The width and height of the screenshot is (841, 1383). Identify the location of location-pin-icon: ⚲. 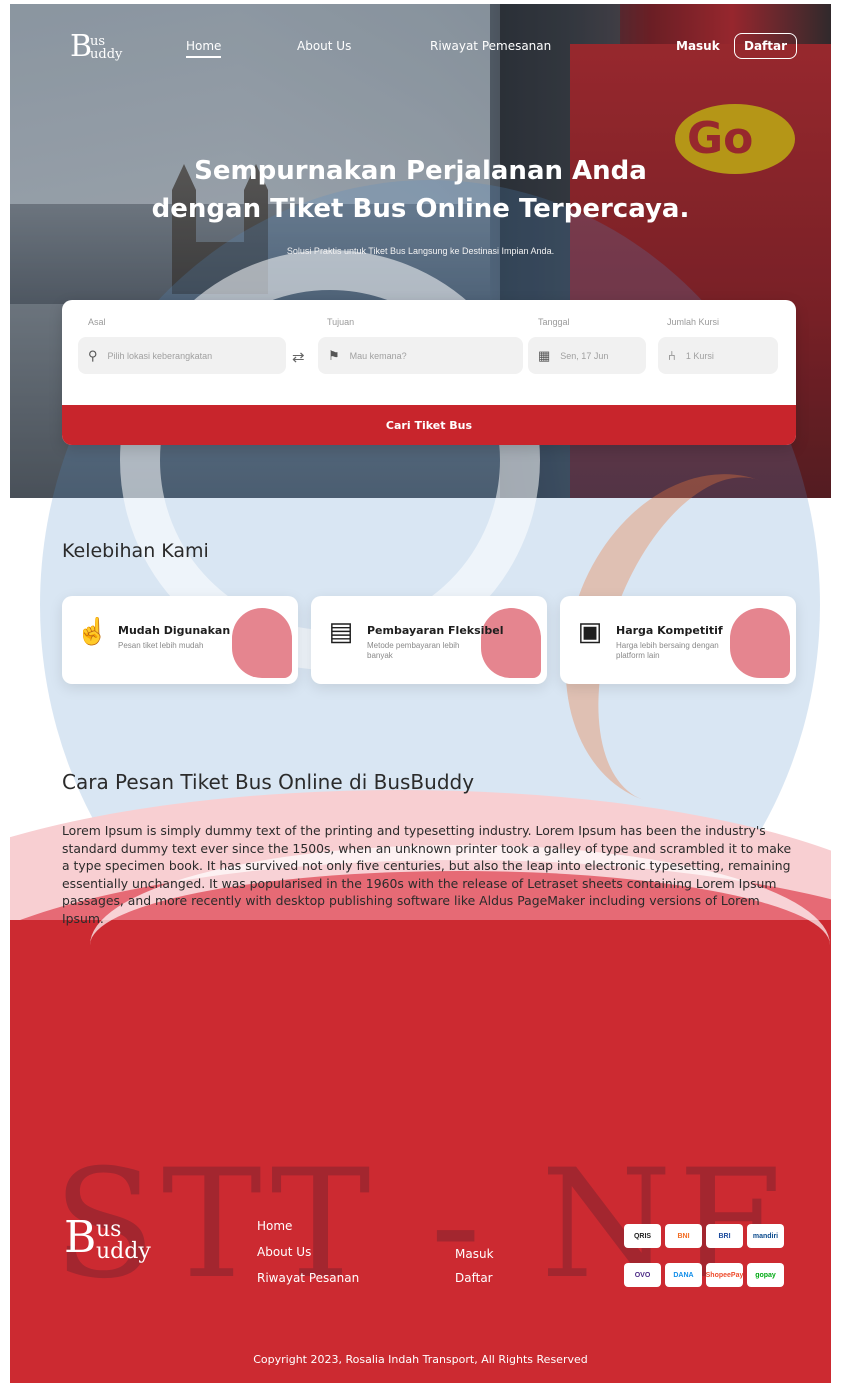
(93, 355).